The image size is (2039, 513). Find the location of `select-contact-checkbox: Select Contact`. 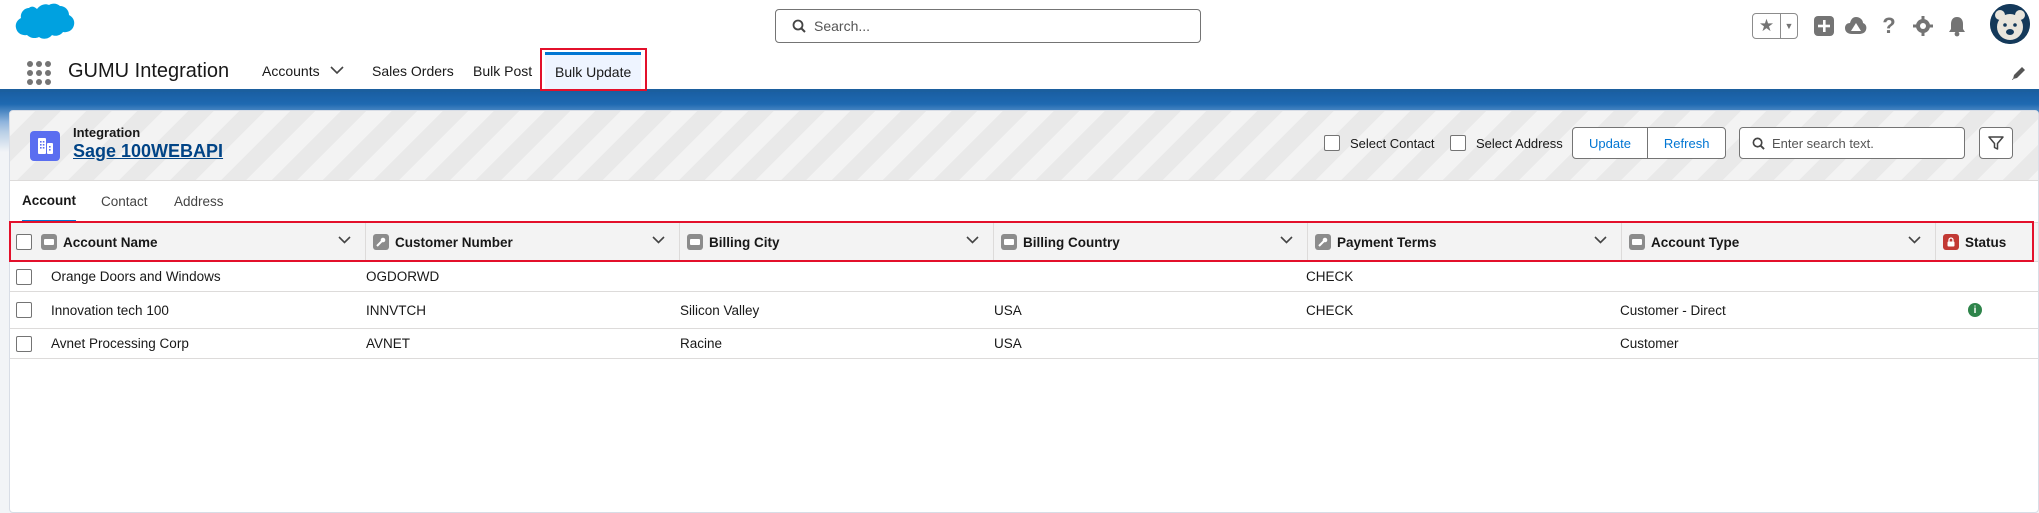

select-contact-checkbox: Select Contact is located at coordinates (1379, 143).